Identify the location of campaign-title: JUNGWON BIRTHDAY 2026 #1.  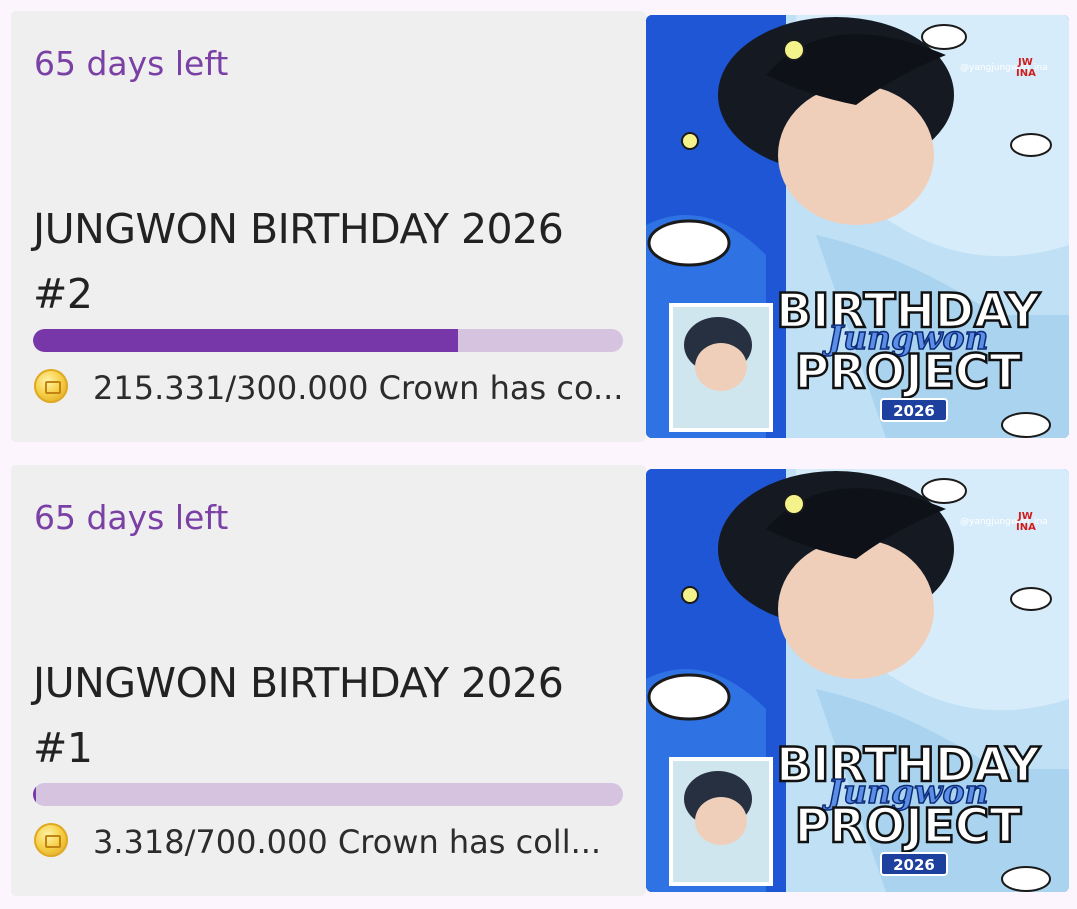
(333, 716).